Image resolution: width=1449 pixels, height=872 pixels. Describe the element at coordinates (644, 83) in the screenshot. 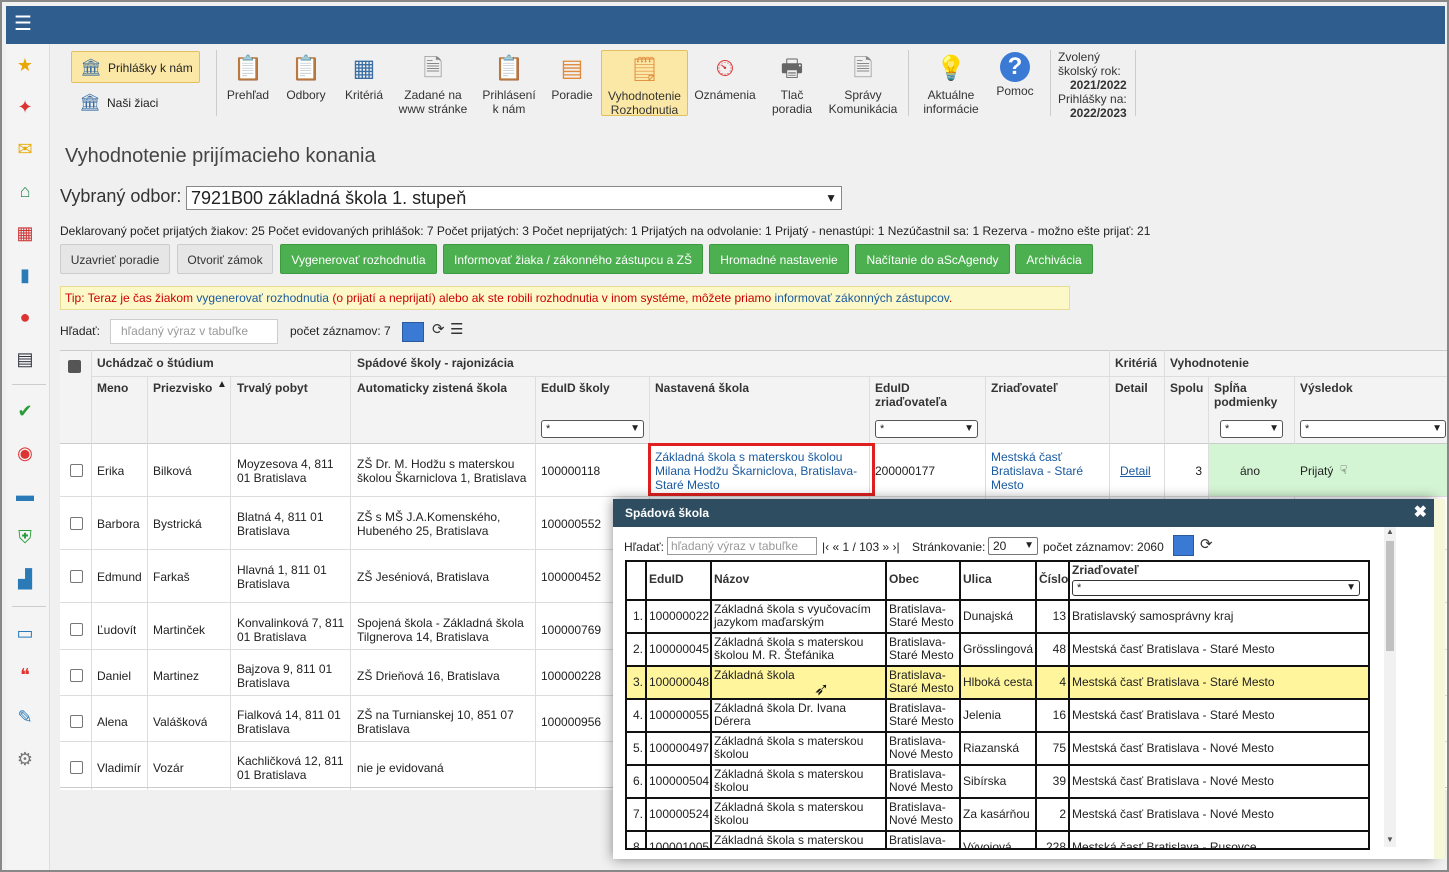

I see `toolbar-vyhodnotenie: 🗒 Vyhodnotenie Rozhodnutia` at that location.